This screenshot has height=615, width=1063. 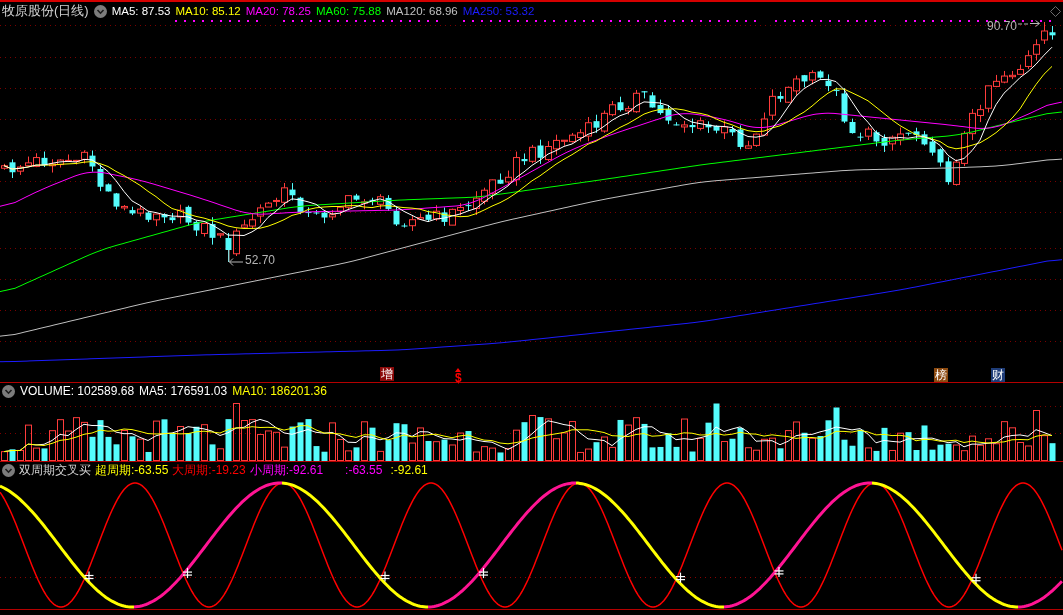 I want to click on ma-legend-value: MA10: 85.12, so click(x=208, y=11).